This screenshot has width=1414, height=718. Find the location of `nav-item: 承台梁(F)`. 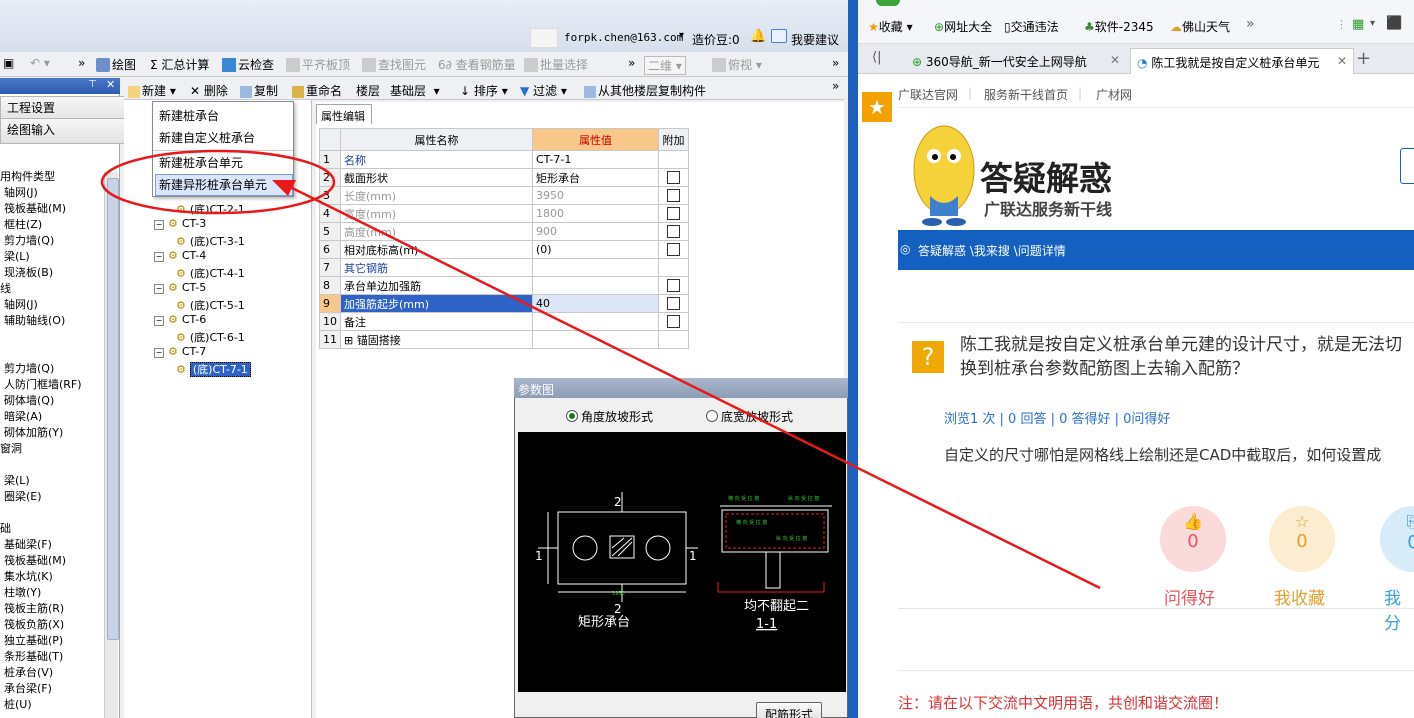

nav-item: 承台梁(F) is located at coordinates (28, 688).